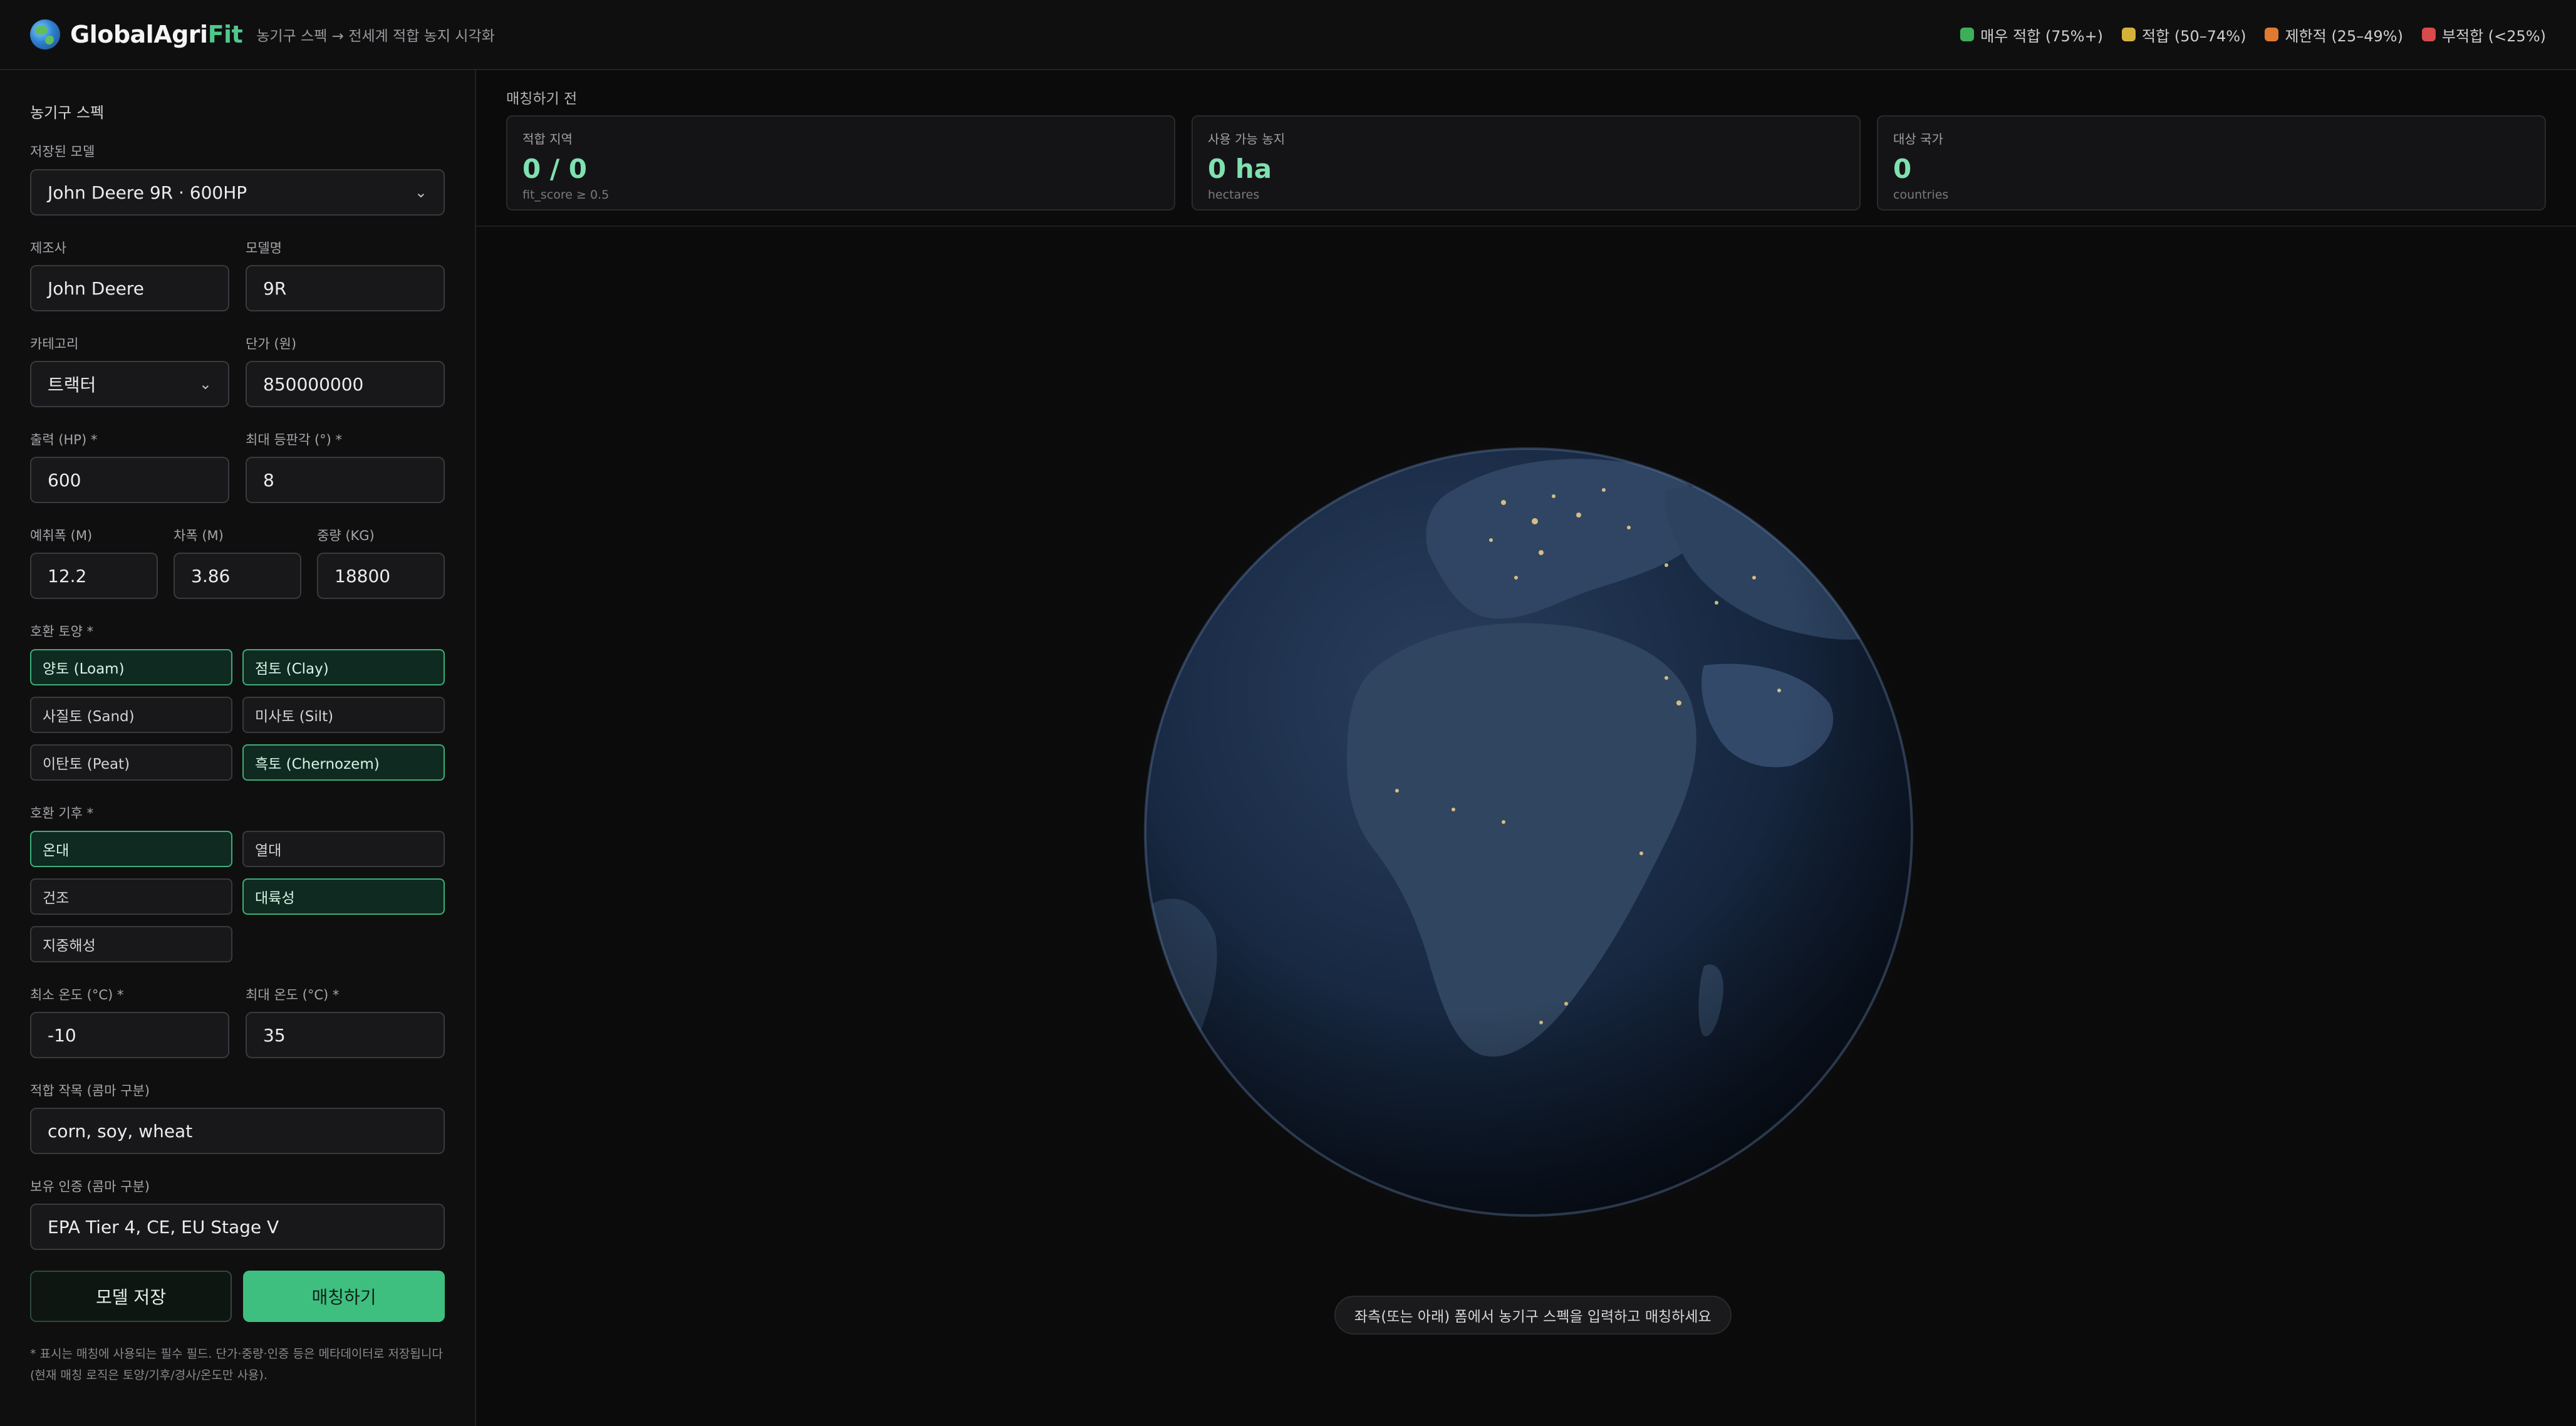  I want to click on brand-name-main: GlobalAgri, so click(139, 34).